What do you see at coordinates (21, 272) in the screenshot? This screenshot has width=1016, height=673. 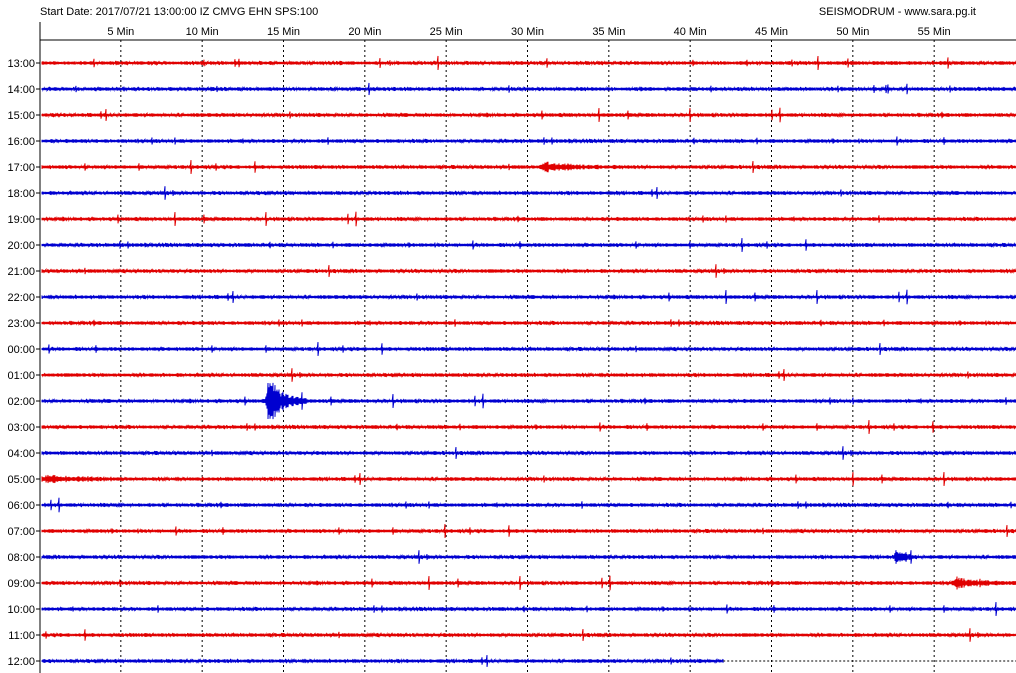 I see `hour-label: 21:00` at bounding box center [21, 272].